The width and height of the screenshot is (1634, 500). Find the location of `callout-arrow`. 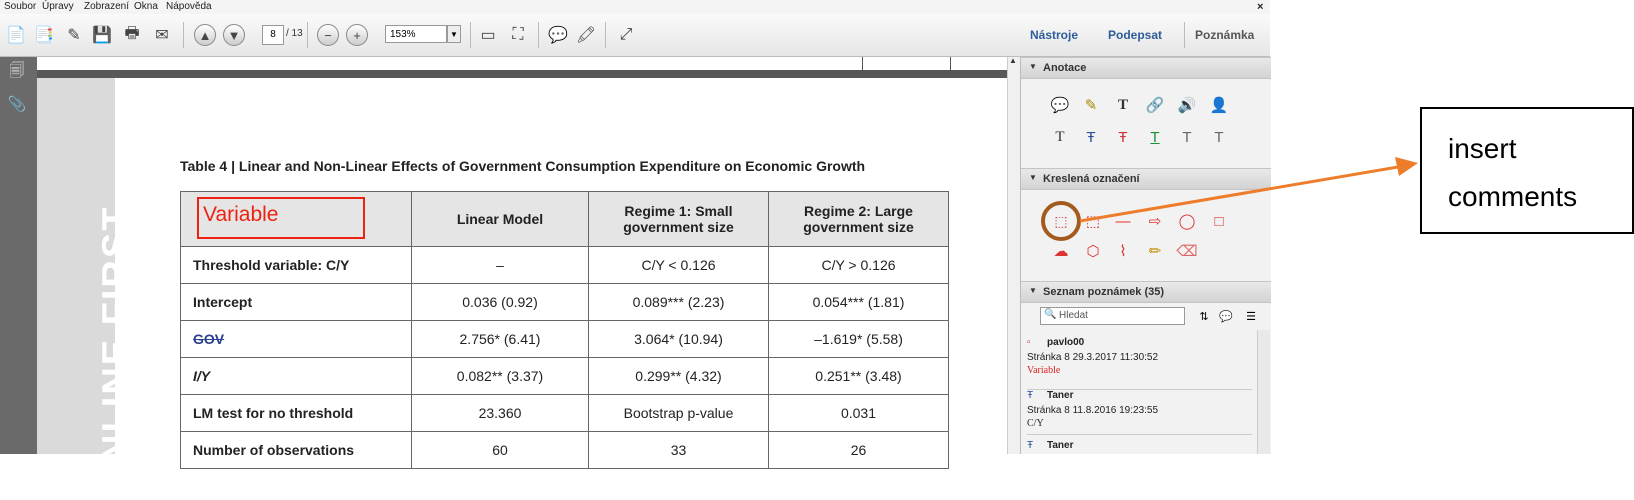

callout-arrow is located at coordinates (1248, 190).